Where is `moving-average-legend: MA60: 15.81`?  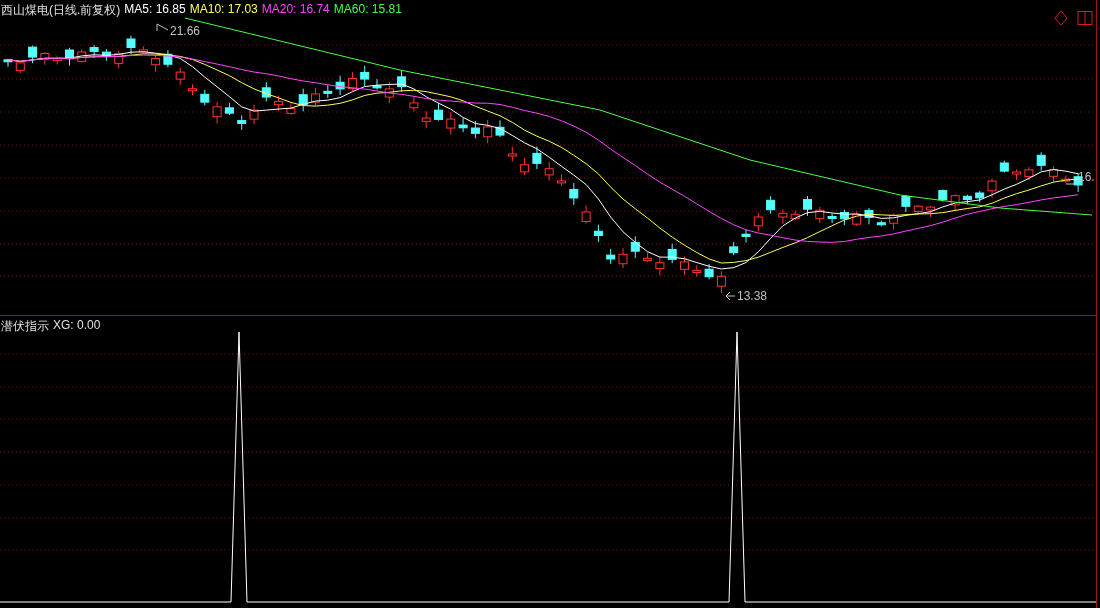
moving-average-legend: MA60: 15.81 is located at coordinates (367, 10).